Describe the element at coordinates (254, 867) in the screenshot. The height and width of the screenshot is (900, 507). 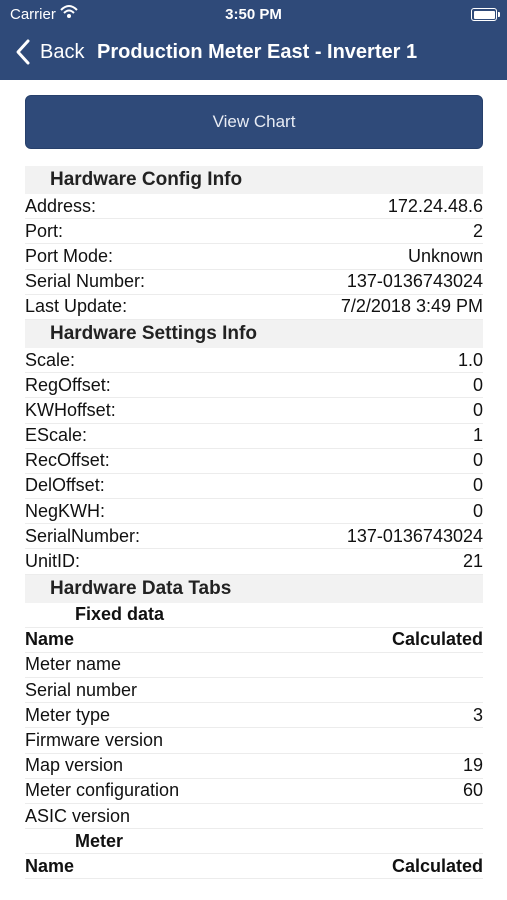
I see `meter-column-header: Name Calculated` at that location.